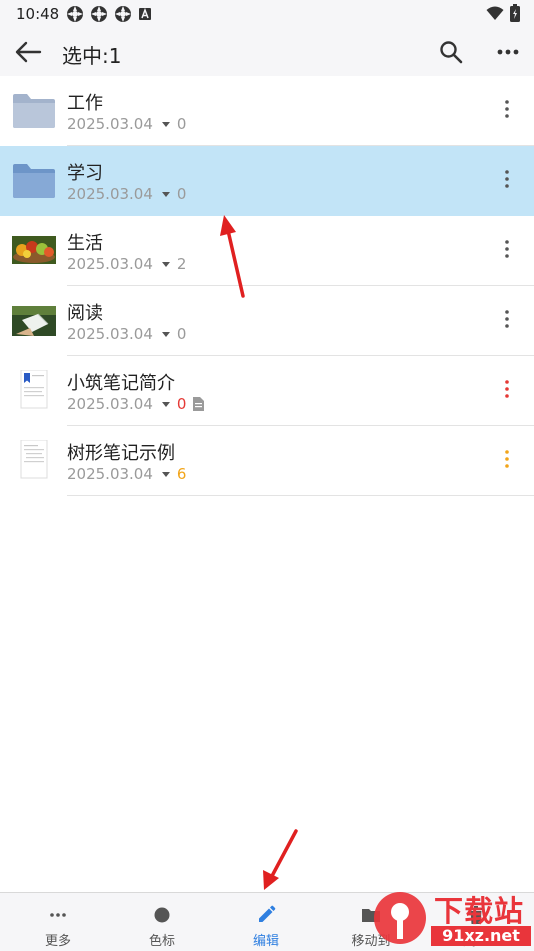 Image resolution: width=534 pixels, height=951 pixels. I want to click on status-bar: 10:48, so click(267, 14).